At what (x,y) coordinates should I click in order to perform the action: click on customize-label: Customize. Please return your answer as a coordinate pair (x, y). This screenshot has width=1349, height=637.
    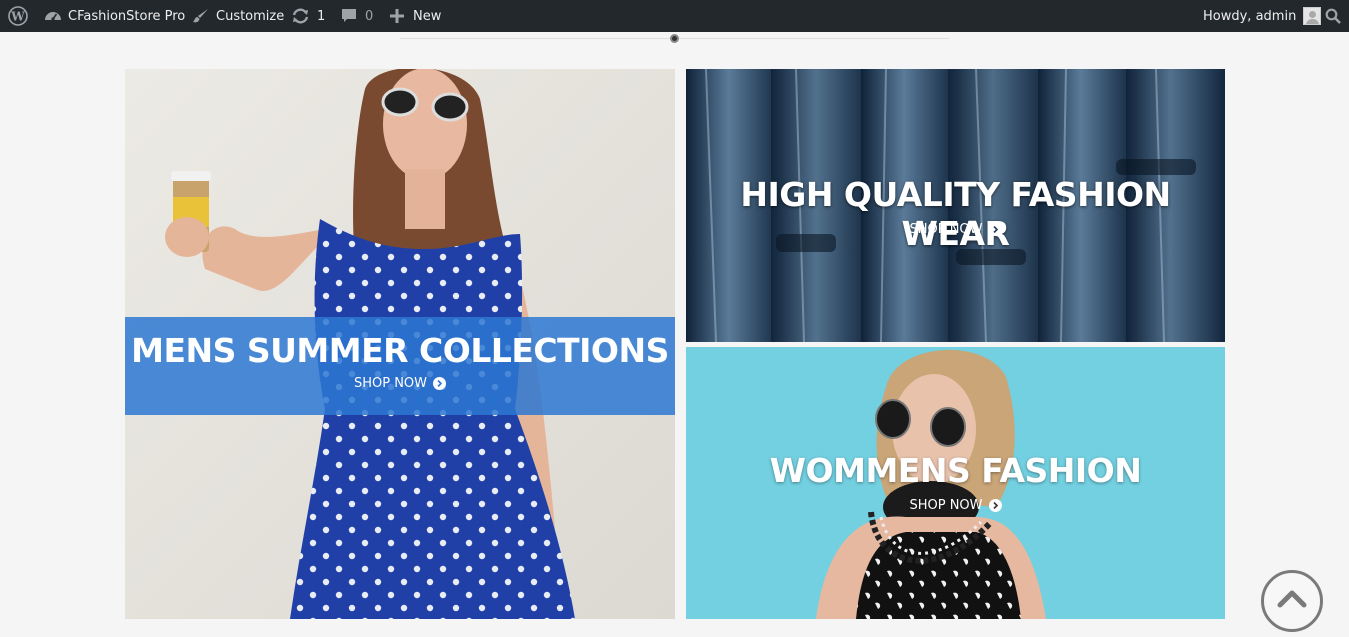
    Looking at the image, I should click on (250, 16).